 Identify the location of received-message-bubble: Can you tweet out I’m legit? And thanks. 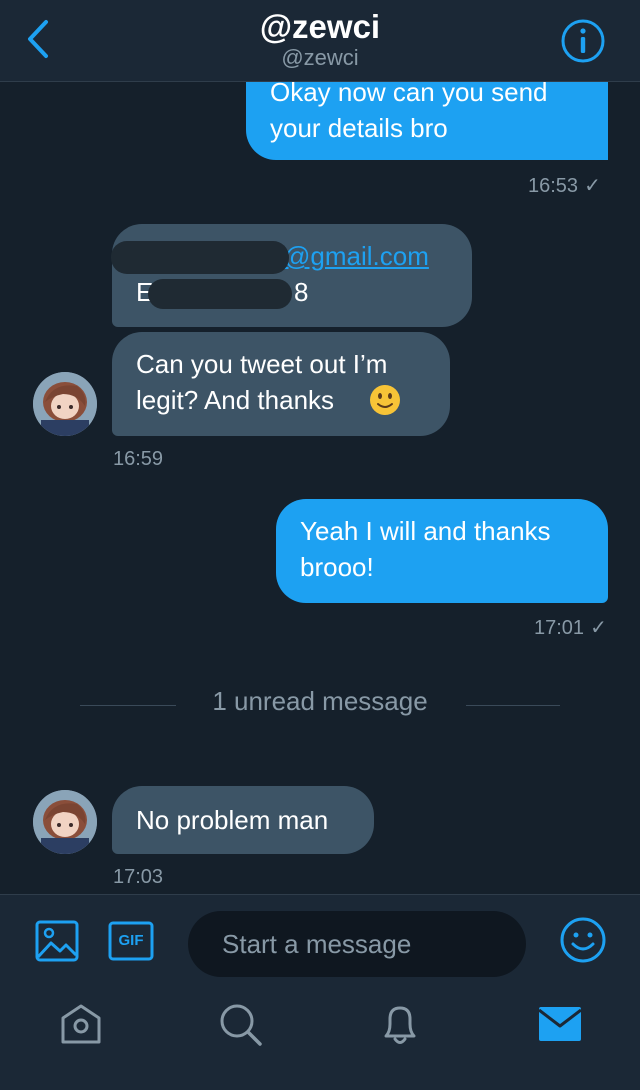
(281, 384).